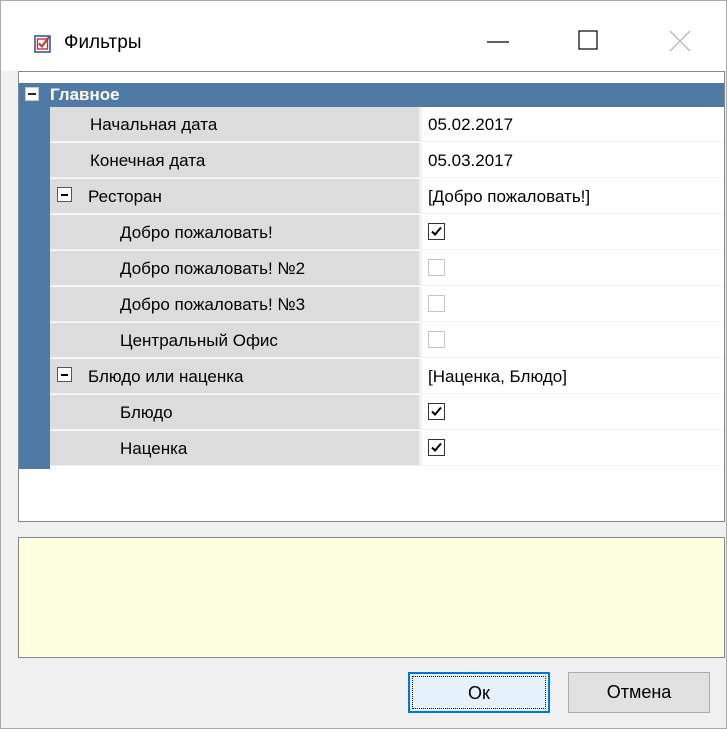 Image resolution: width=727 pixels, height=729 pixels. I want to click on minimize-button, so click(498, 41).